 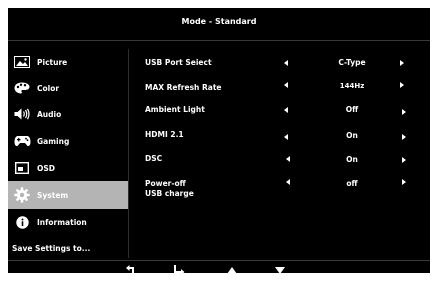 What do you see at coordinates (68, 114) in the screenshot?
I see `sidebar-item-audio: Audio` at bounding box center [68, 114].